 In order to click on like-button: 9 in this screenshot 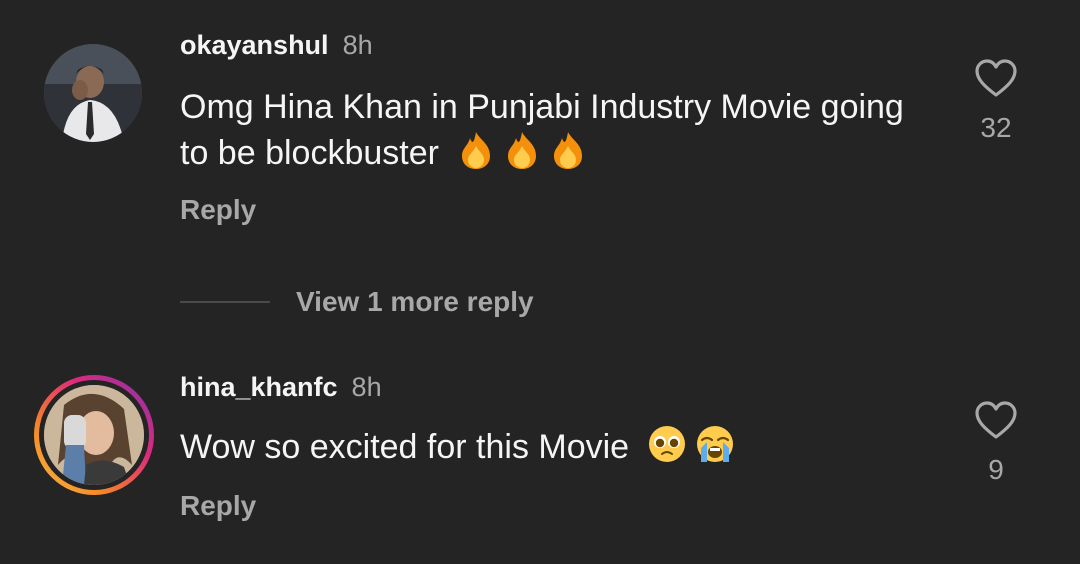, I will do `click(996, 443)`.